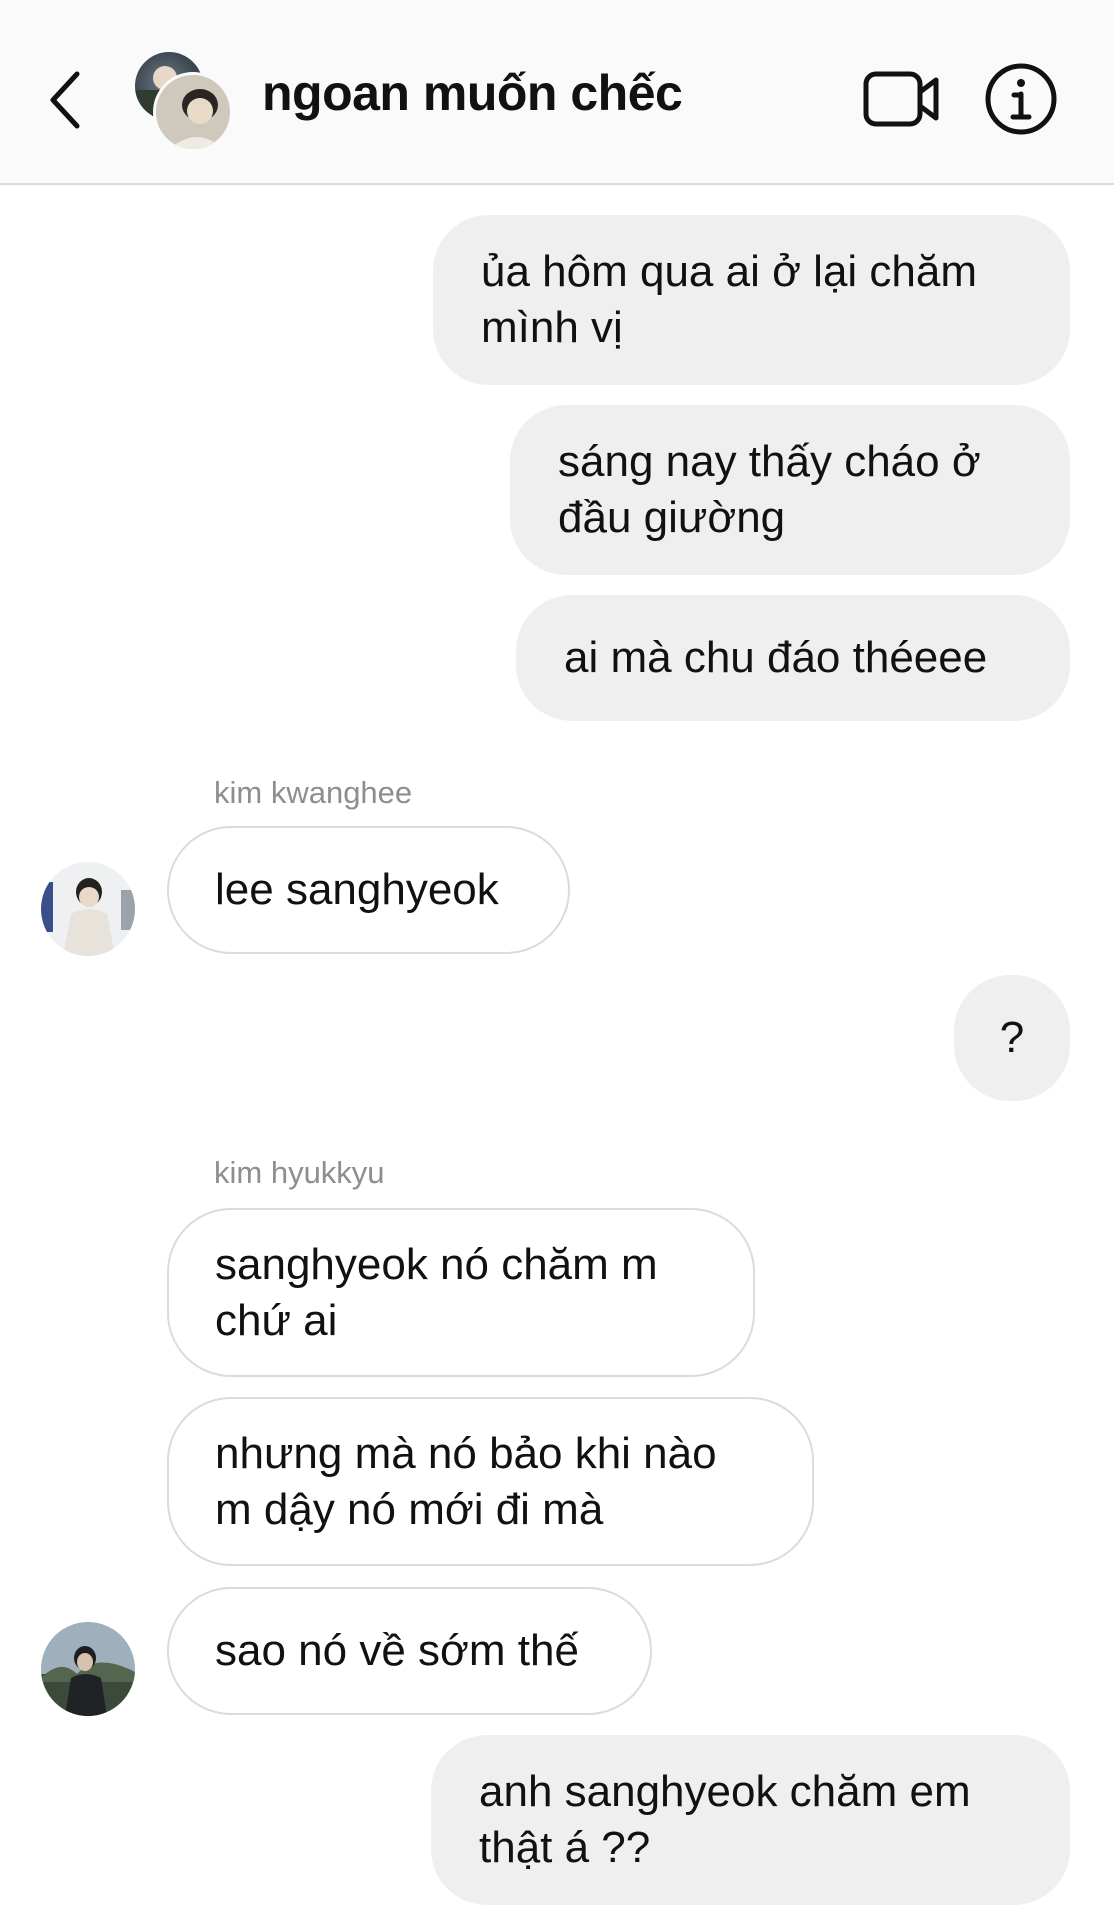 The height and width of the screenshot is (1920, 1114). Describe the element at coordinates (750, 1820) in the screenshot. I see `message-bubble-outgoing: anh sanghyeok chăm em thật á ??` at that location.